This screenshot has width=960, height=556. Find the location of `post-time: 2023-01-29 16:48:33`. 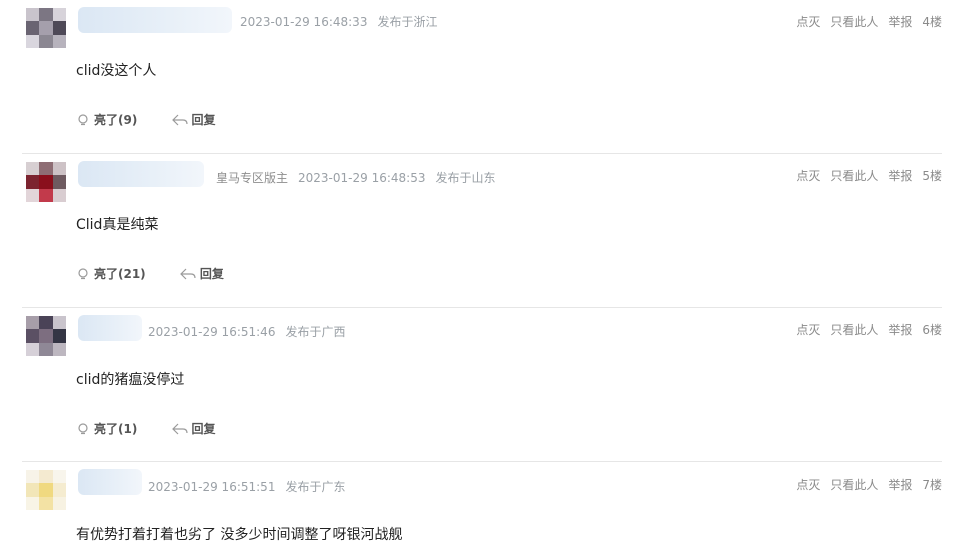

post-time: 2023-01-29 16:48:33 is located at coordinates (304, 22).